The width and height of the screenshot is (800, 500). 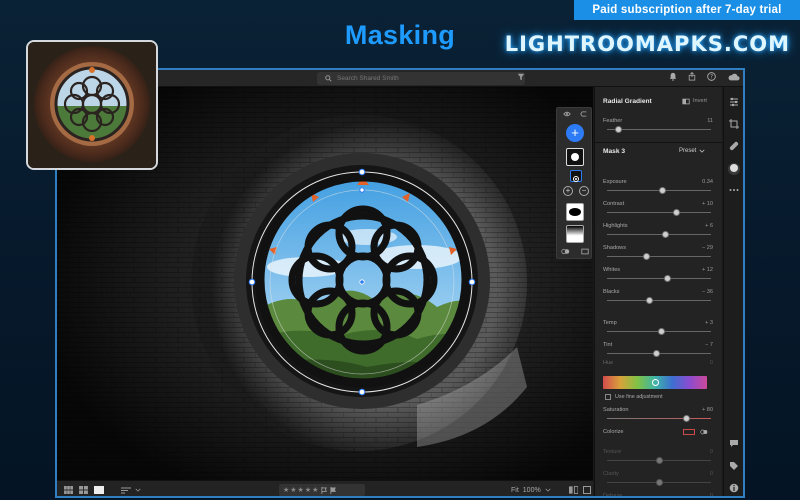 I want to click on slider-value: + 12, so click(x=707, y=270).